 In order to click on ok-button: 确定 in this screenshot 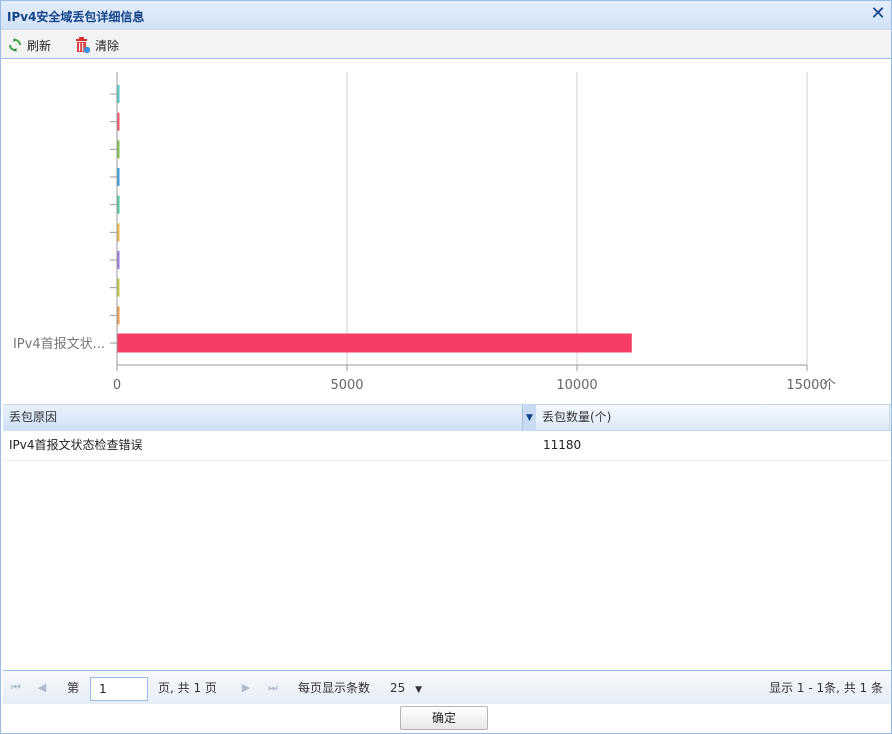, I will do `click(444, 718)`.